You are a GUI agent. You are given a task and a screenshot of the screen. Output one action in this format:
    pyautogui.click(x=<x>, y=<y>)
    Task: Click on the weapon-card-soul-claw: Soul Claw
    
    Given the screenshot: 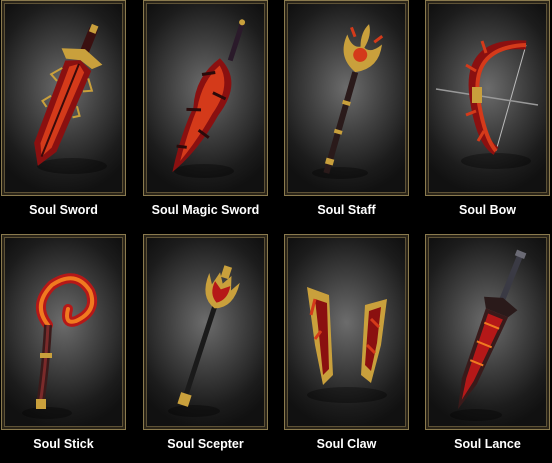 What is the action you would take?
    pyautogui.click(x=346, y=348)
    